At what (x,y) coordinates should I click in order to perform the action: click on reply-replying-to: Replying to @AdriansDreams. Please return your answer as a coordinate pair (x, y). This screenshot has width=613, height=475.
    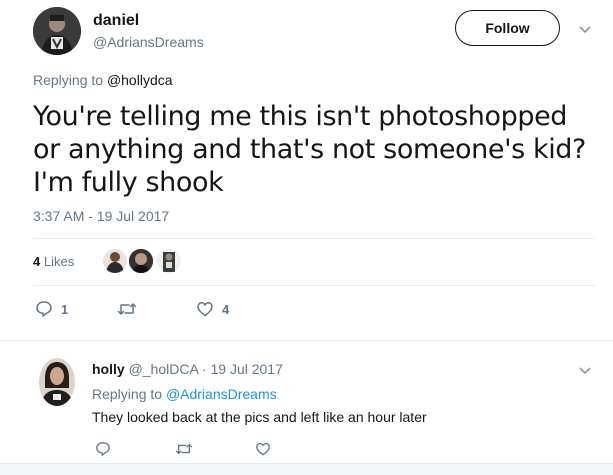
    Looking at the image, I should click on (184, 394).